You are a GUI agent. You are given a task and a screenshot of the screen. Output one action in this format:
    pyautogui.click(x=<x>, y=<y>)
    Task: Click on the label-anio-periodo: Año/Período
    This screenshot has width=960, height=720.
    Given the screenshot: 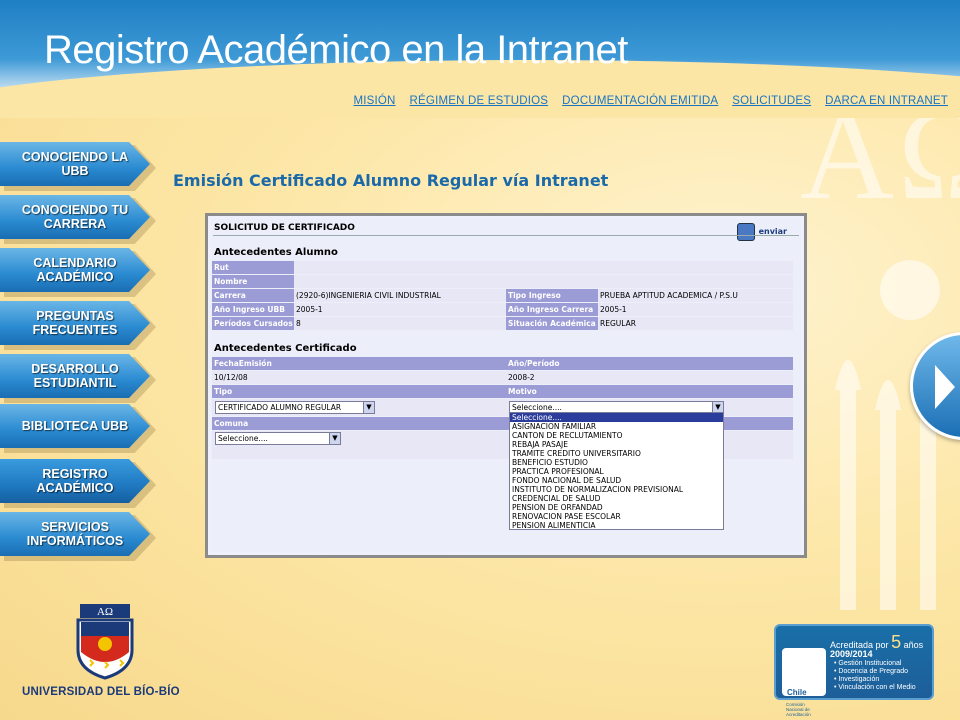 What is the action you would take?
    pyautogui.click(x=649, y=363)
    